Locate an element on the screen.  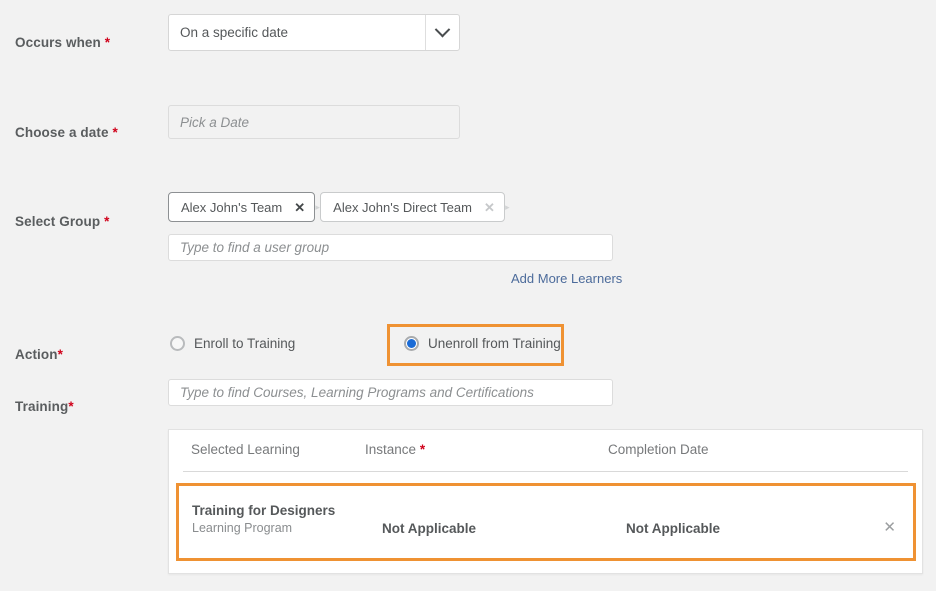
choose-a-date-required-asterisk: * is located at coordinates (115, 132).